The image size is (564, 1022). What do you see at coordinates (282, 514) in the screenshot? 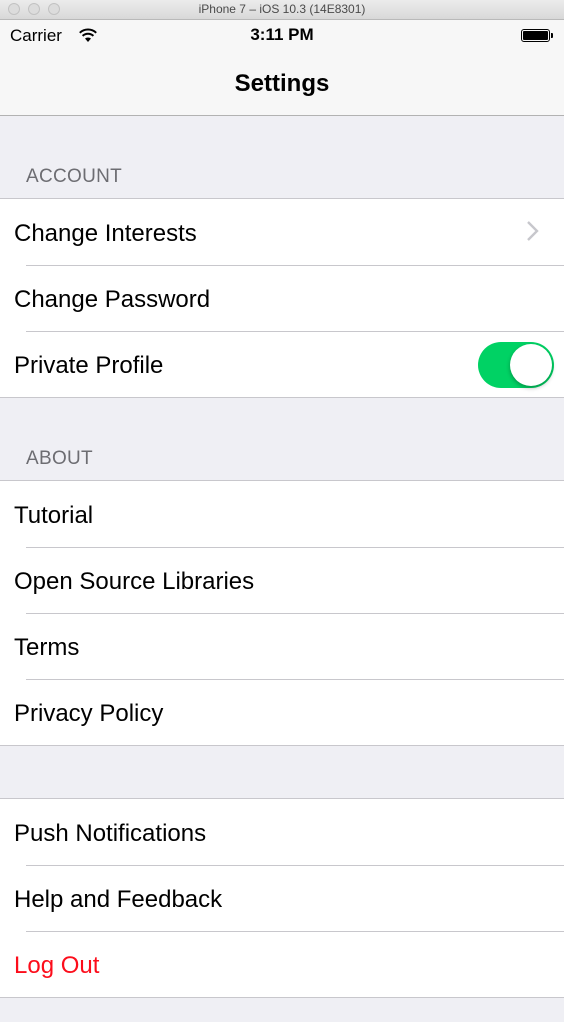
I see `tutorial-row: Tutorial` at bounding box center [282, 514].